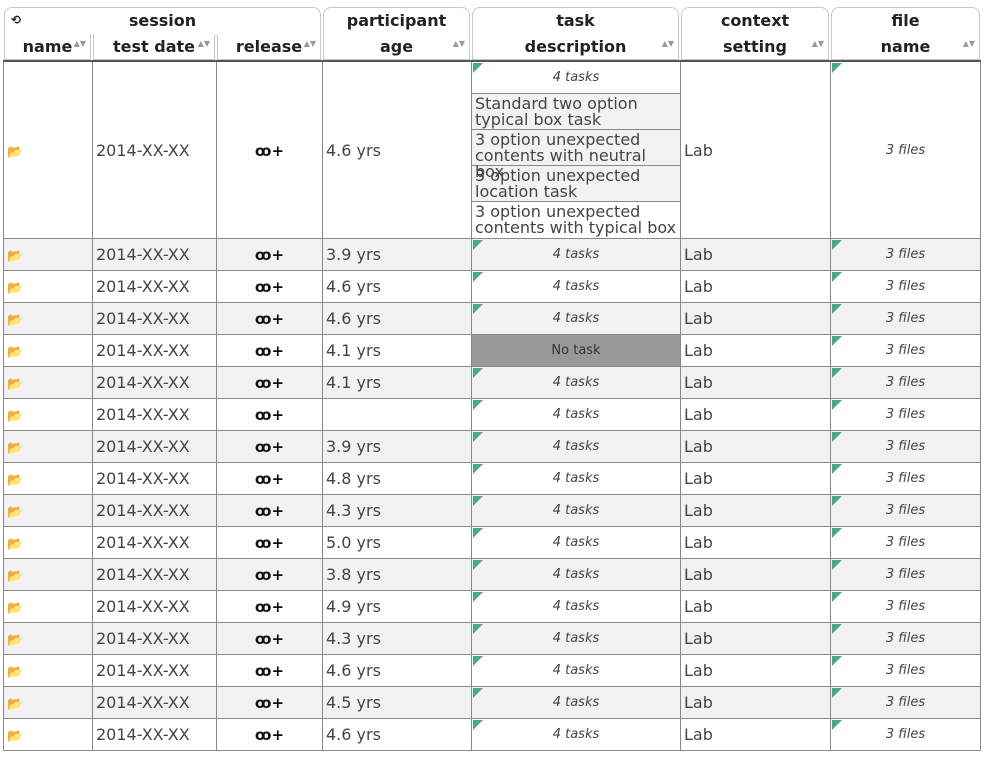 This screenshot has width=985, height=761. I want to click on task-description-header-top: task, so click(575, 20).